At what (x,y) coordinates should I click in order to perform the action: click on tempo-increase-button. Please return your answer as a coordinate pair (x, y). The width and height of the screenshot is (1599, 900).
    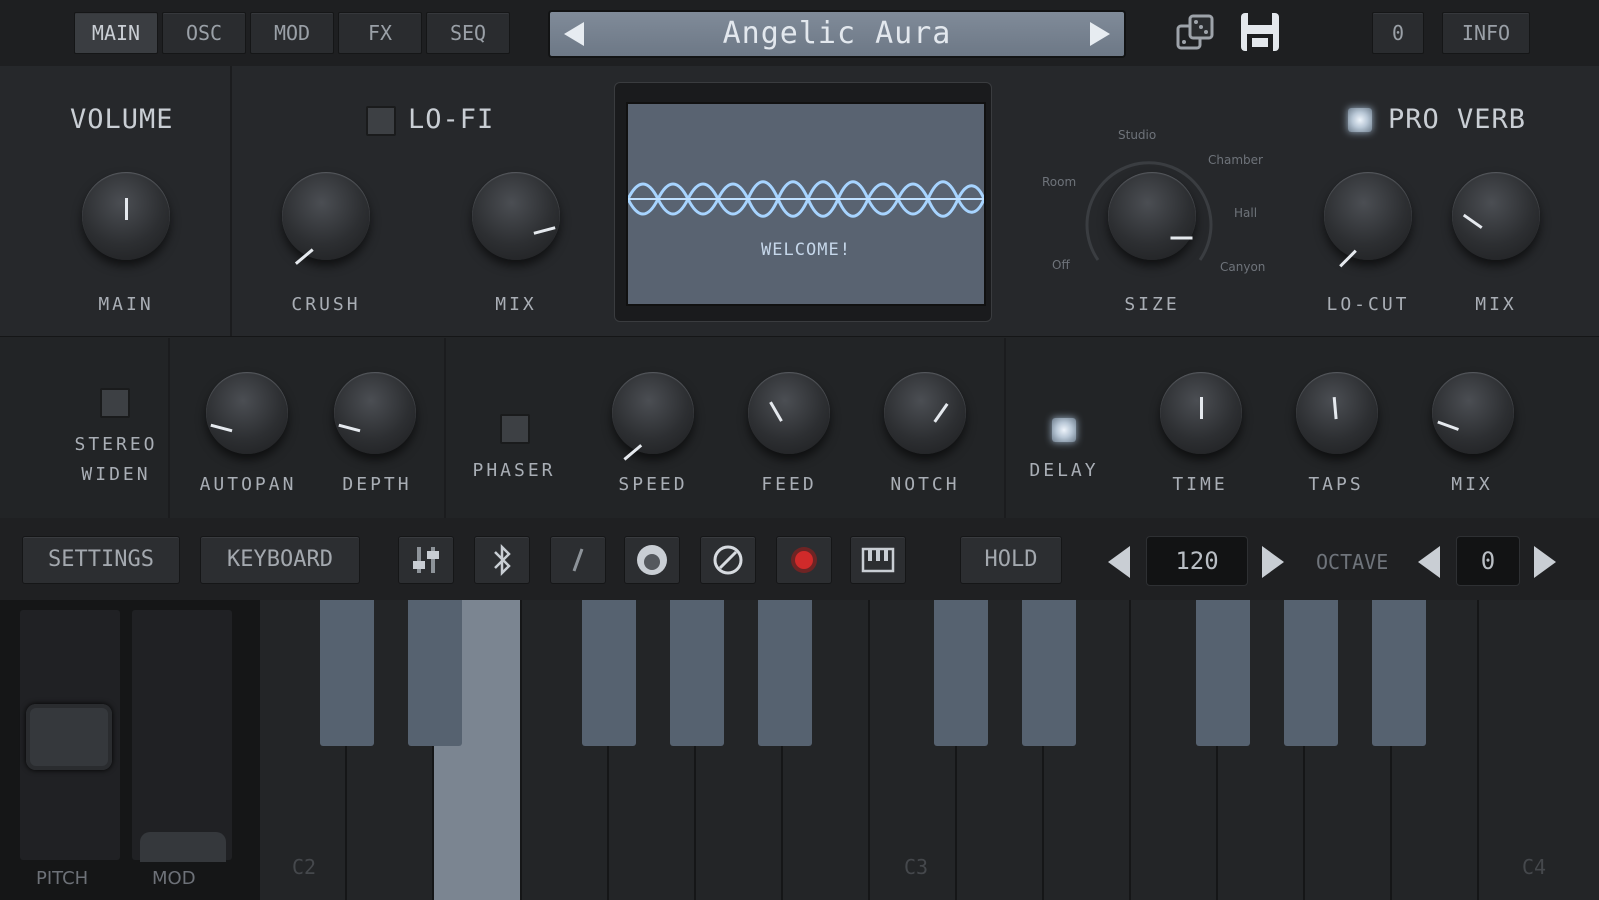
    Looking at the image, I should click on (1273, 562).